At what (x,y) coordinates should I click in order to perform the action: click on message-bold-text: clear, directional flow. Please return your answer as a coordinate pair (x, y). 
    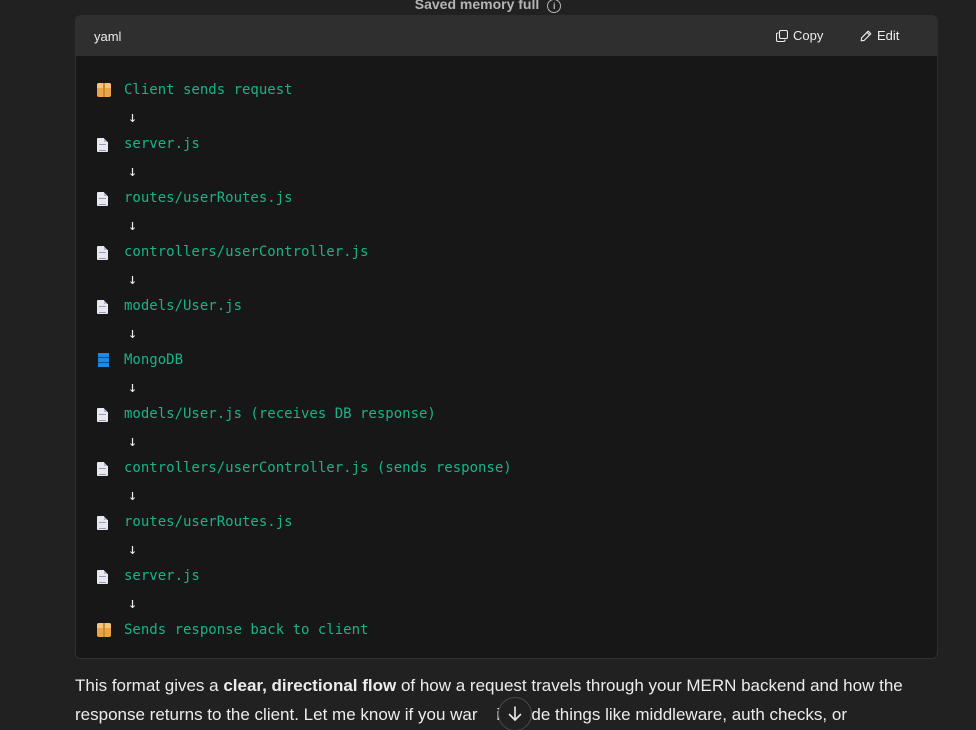
    Looking at the image, I should click on (310, 685).